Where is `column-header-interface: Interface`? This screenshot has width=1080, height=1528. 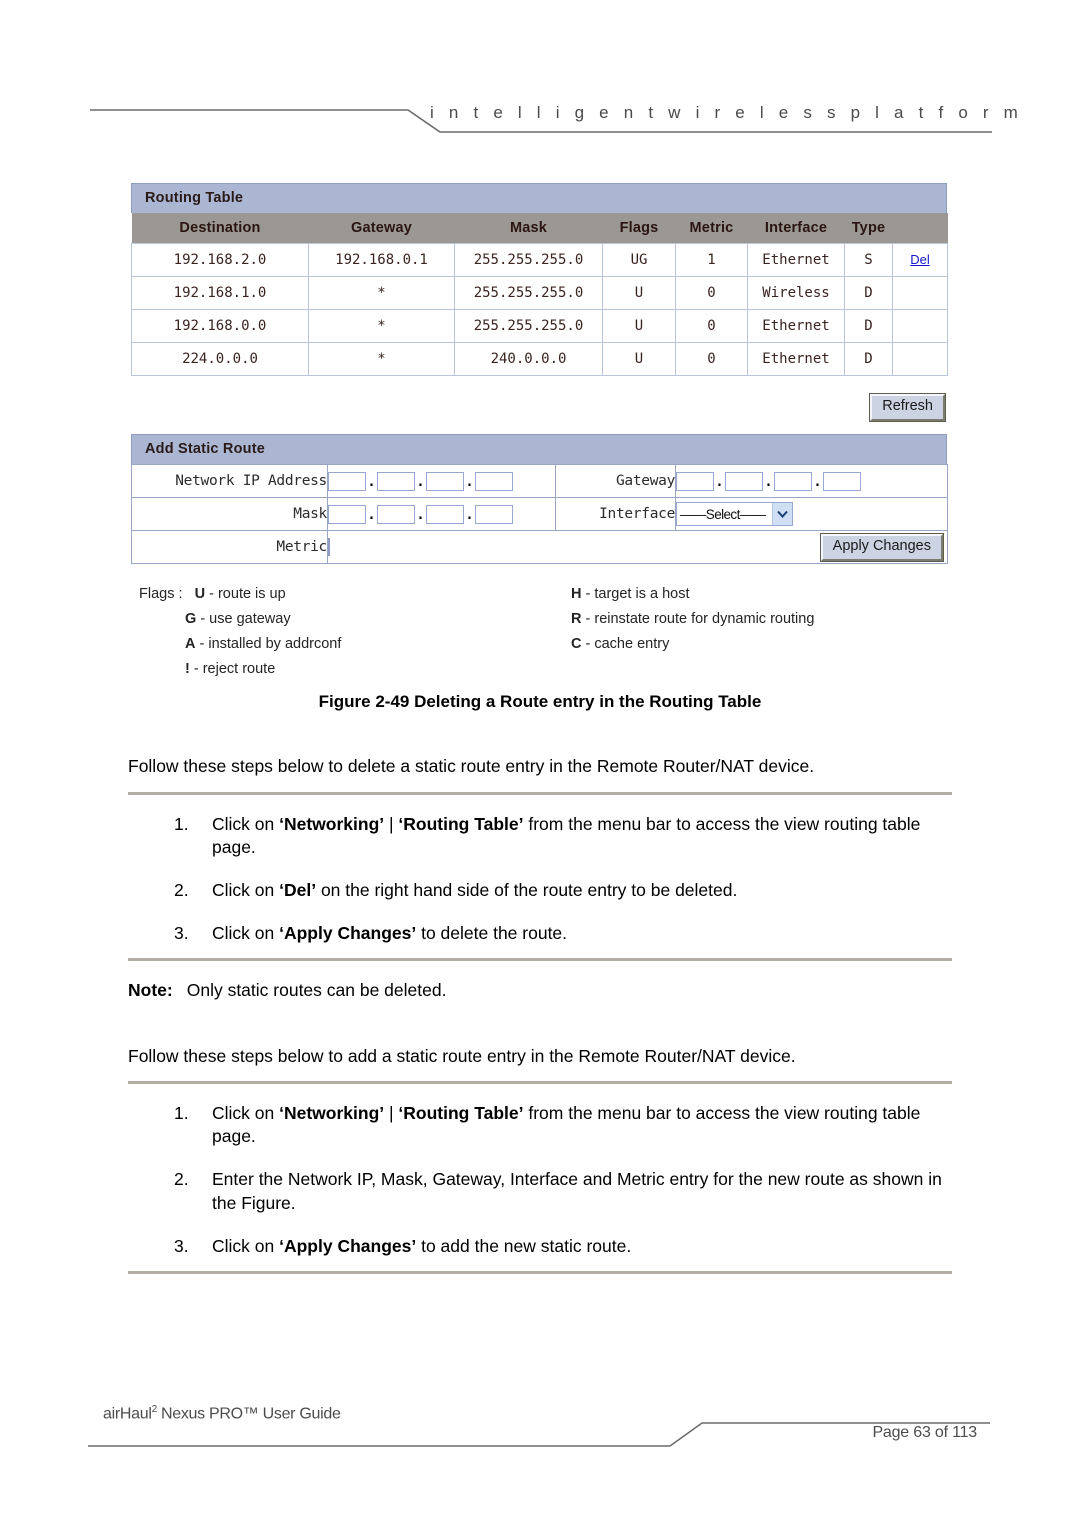
column-header-interface: Interface is located at coordinates (796, 228).